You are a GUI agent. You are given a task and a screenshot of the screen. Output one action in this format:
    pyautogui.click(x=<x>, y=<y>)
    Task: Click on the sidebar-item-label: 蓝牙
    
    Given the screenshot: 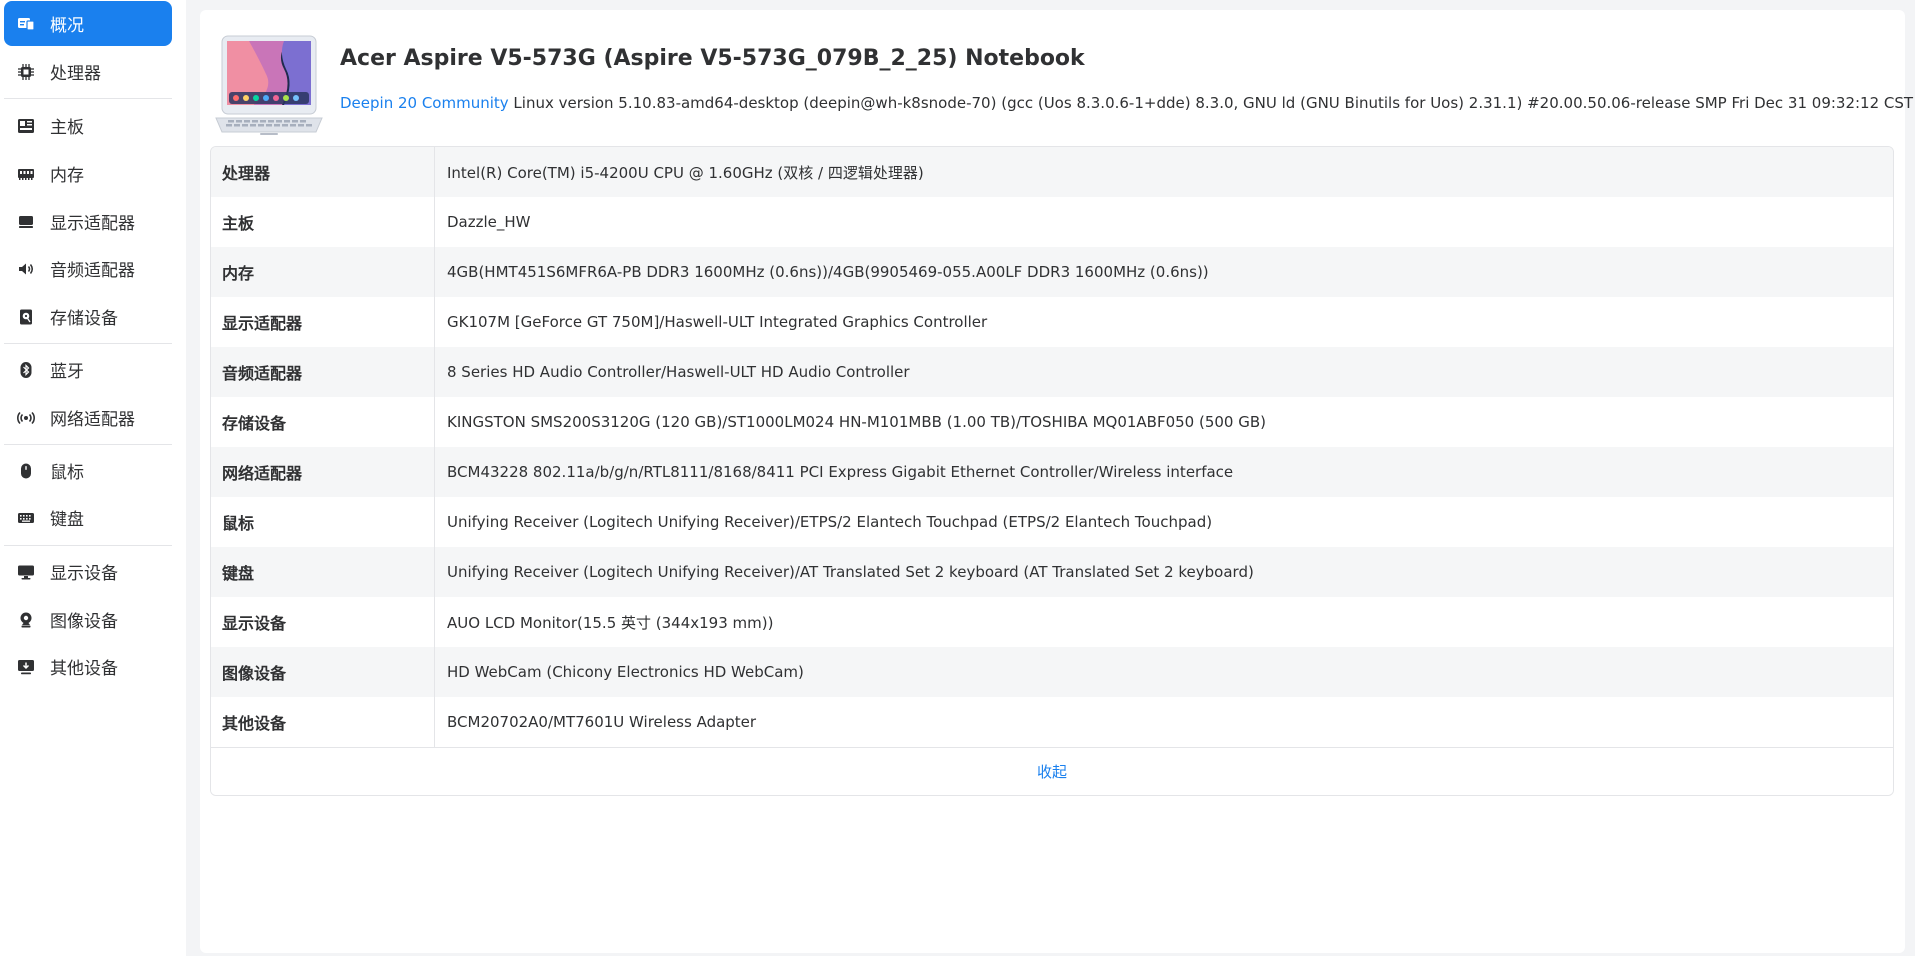 What is the action you would take?
    pyautogui.click(x=67, y=372)
    